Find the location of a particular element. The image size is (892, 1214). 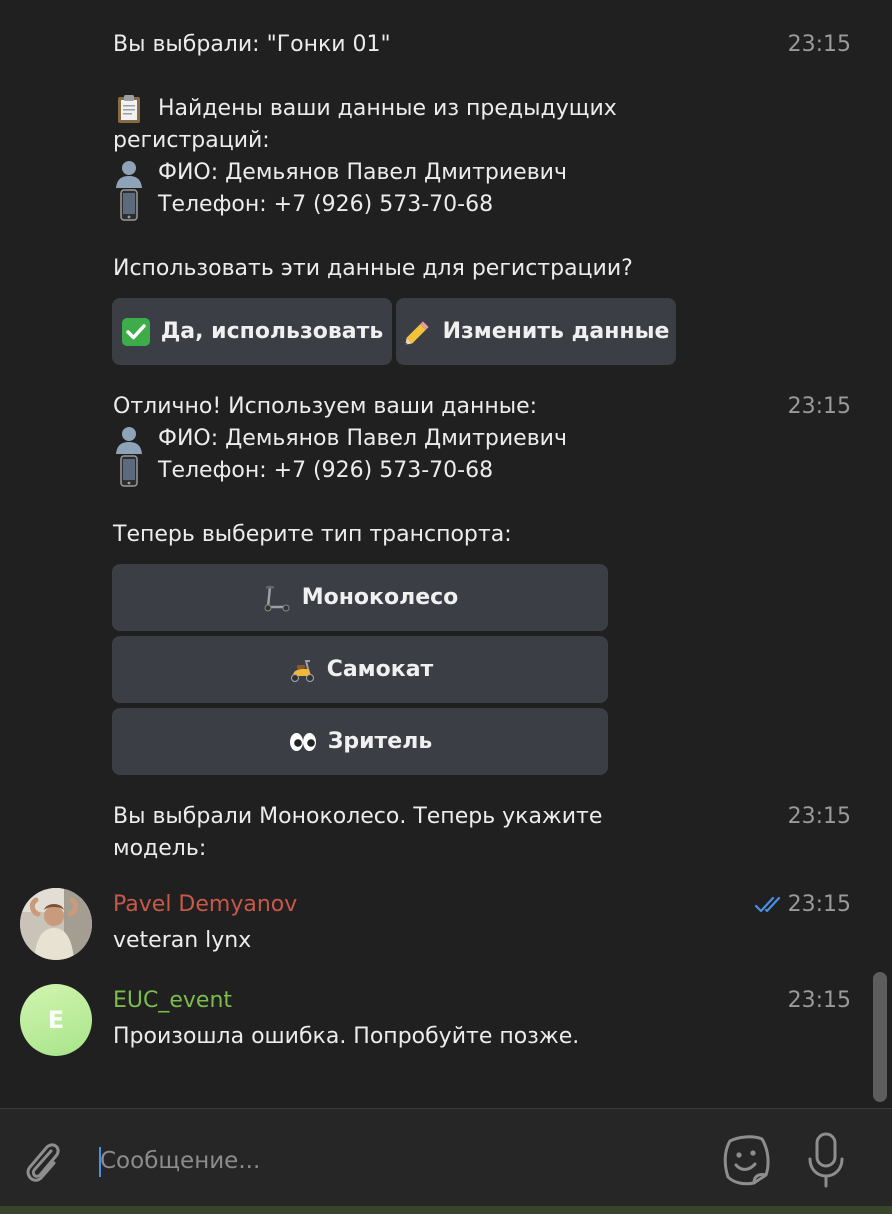

message-text: veteran lynx is located at coordinates (182, 940).